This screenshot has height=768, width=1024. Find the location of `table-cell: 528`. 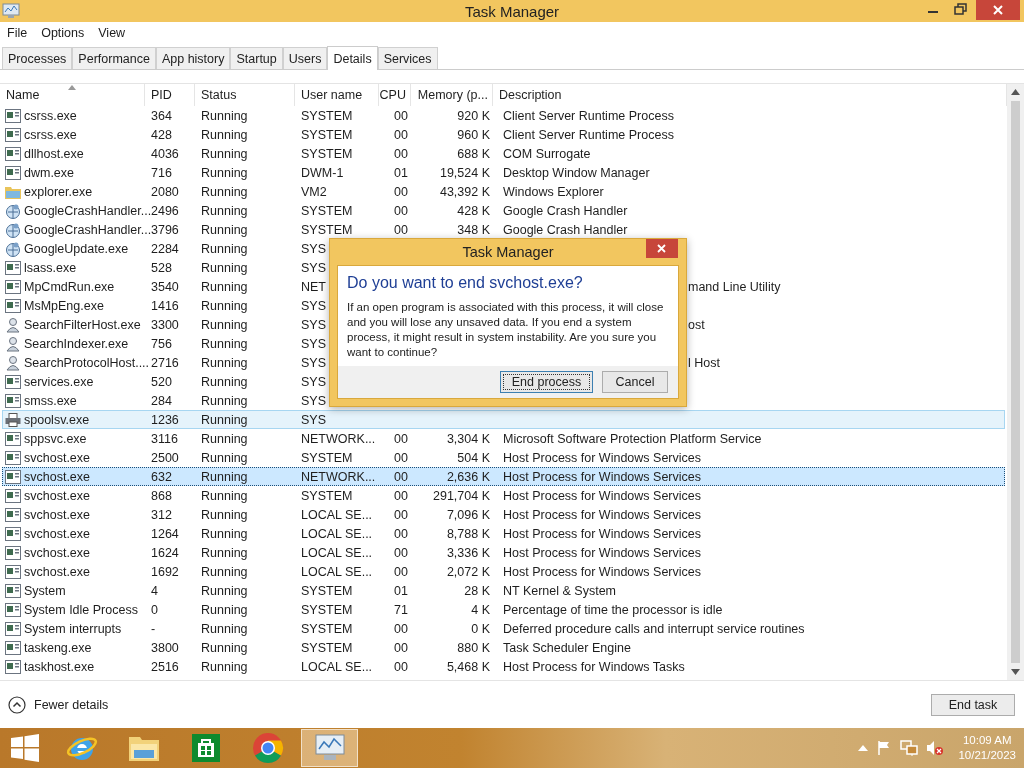

table-cell: 528 is located at coordinates (161, 267).